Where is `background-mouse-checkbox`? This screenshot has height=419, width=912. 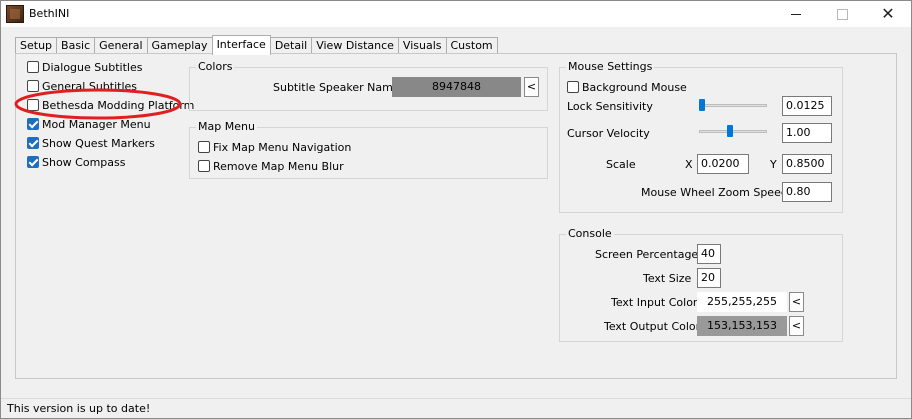 background-mouse-checkbox is located at coordinates (573, 87).